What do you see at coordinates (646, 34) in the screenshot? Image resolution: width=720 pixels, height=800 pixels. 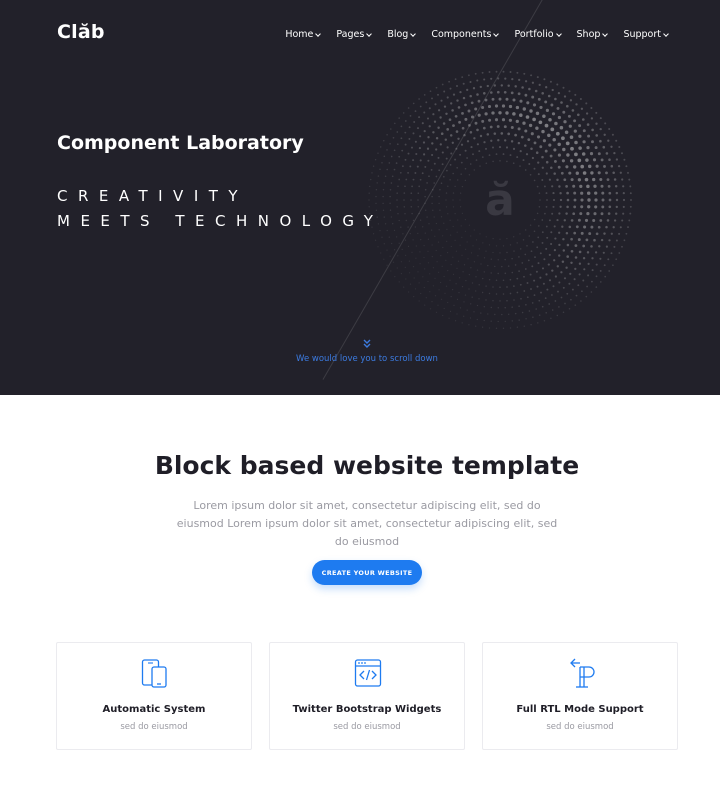 I see `nav-item-support: Support` at bounding box center [646, 34].